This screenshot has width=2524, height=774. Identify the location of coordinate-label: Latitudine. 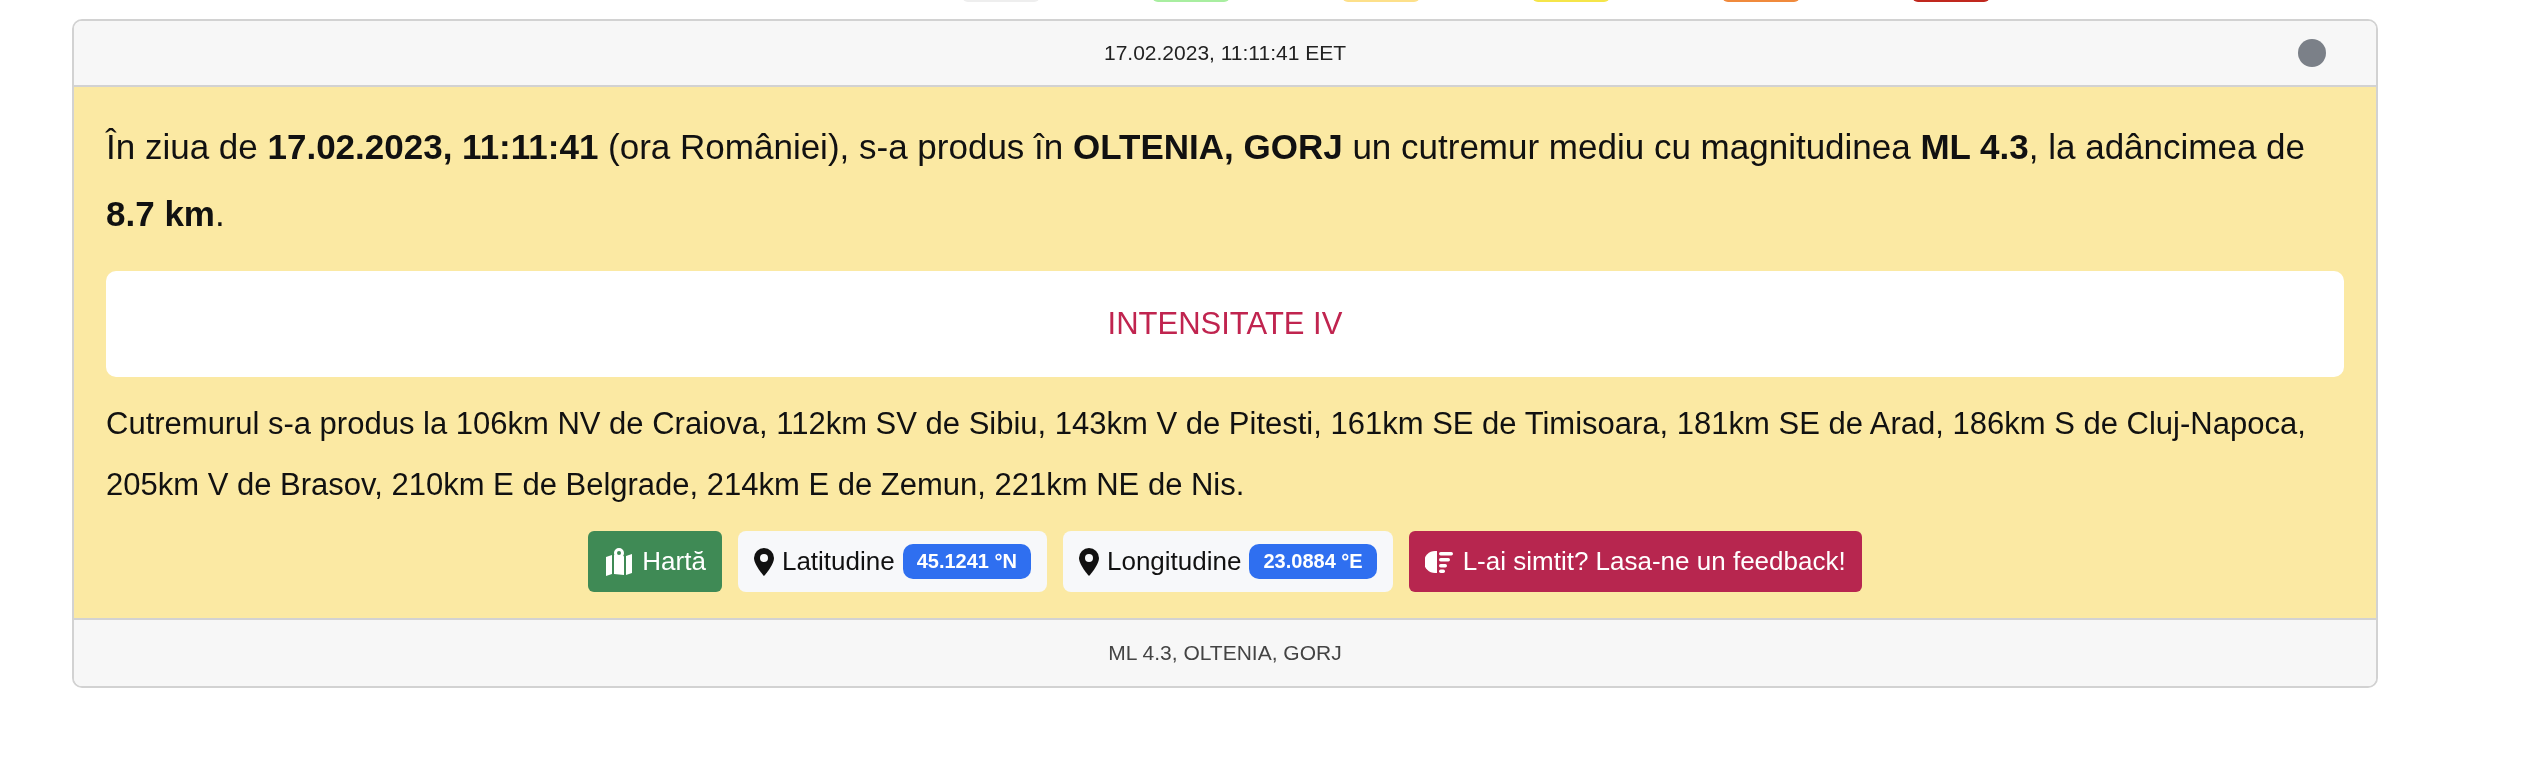
(838, 561).